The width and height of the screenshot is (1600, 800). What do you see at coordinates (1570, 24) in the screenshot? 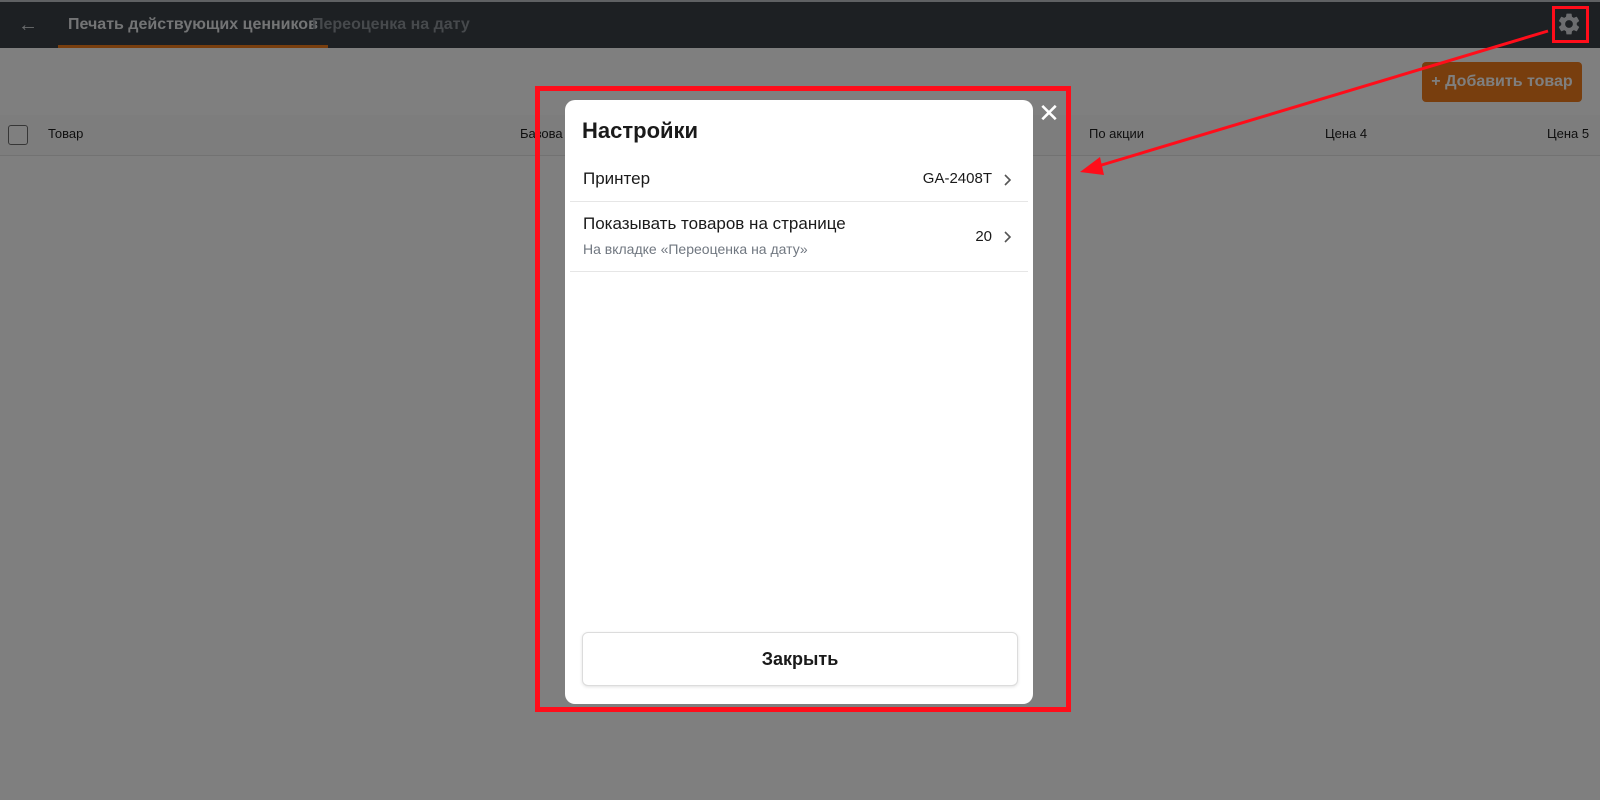
I see `annotation-highlight-gear` at bounding box center [1570, 24].